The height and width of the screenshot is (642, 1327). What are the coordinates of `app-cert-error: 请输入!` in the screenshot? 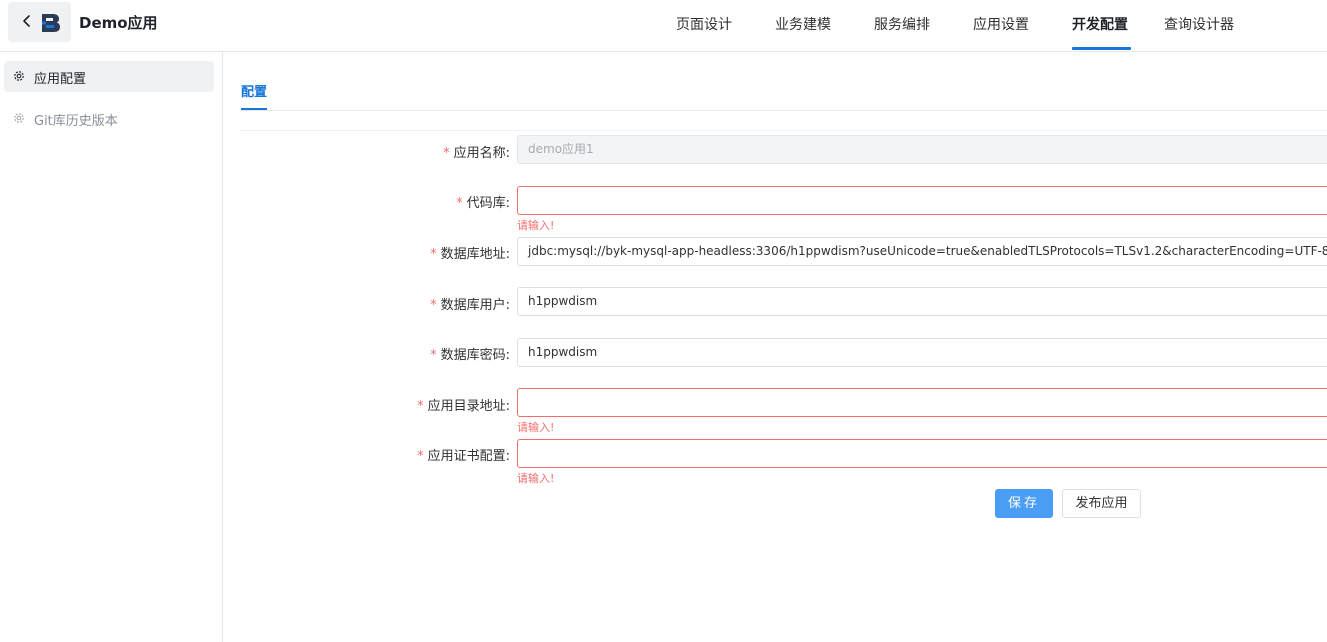 It's located at (536, 478).